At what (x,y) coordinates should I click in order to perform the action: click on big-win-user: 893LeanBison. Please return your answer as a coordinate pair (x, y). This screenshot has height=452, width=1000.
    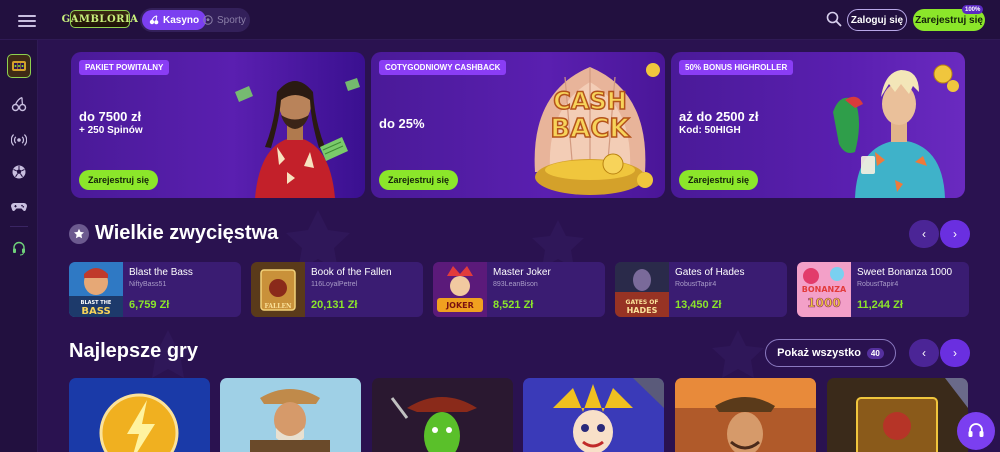
    Looking at the image, I should click on (515, 284).